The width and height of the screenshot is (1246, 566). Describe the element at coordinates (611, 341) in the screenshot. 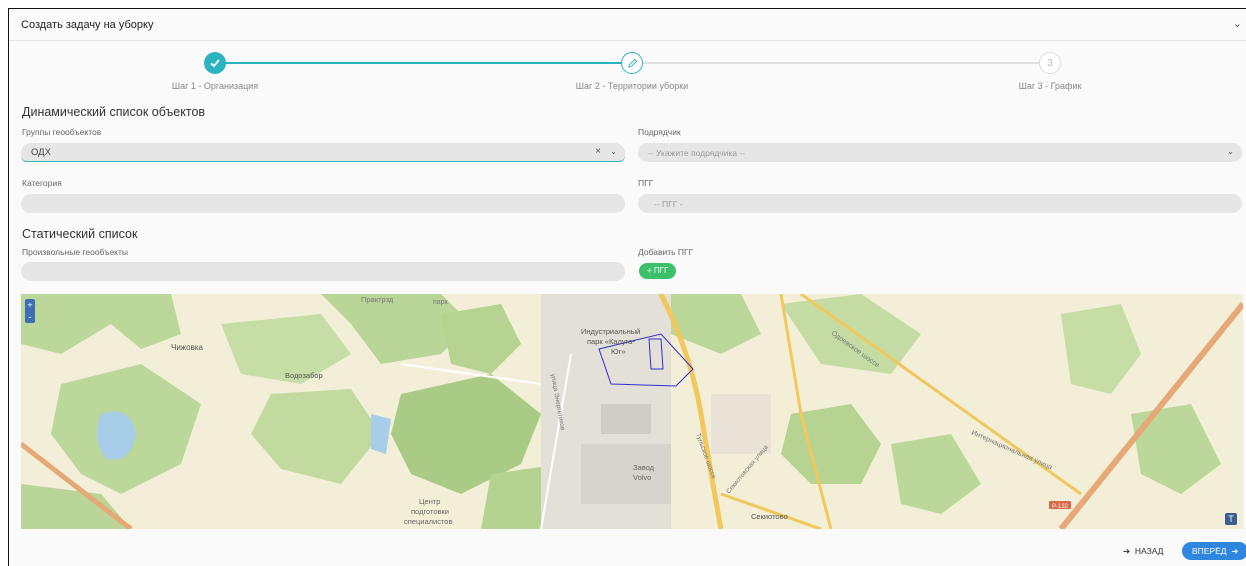

I see `map-label-industrial-2: парк «Калуга-` at that location.